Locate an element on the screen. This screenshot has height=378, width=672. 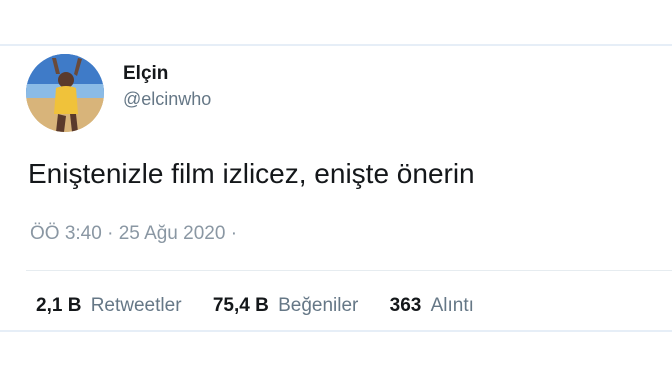
avatar is located at coordinates (65, 93).